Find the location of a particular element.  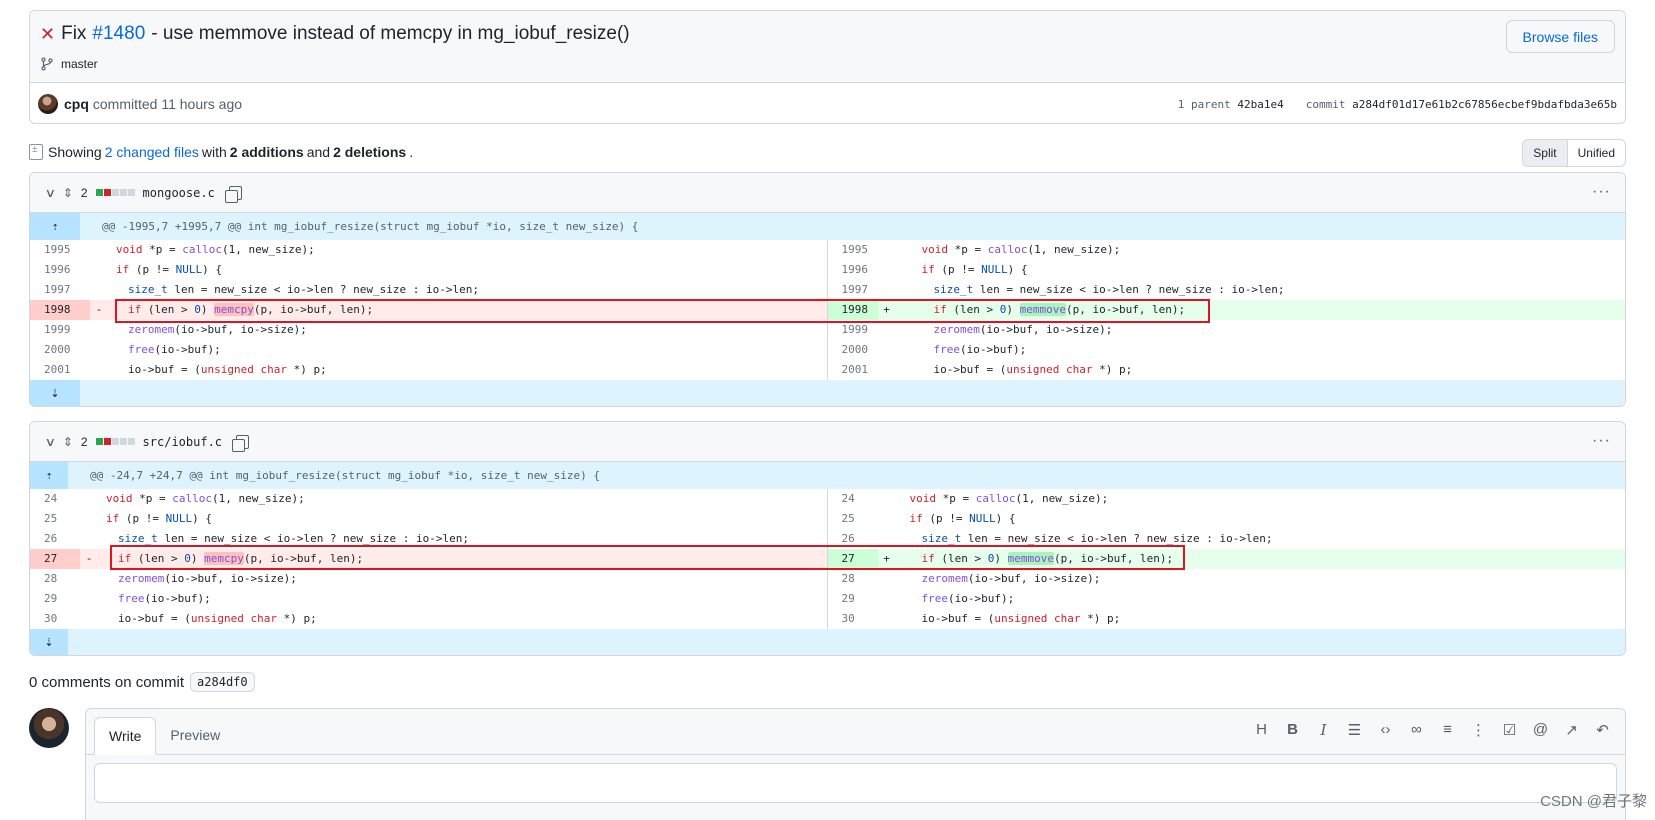

issue-link: #1480 is located at coordinates (118, 34).